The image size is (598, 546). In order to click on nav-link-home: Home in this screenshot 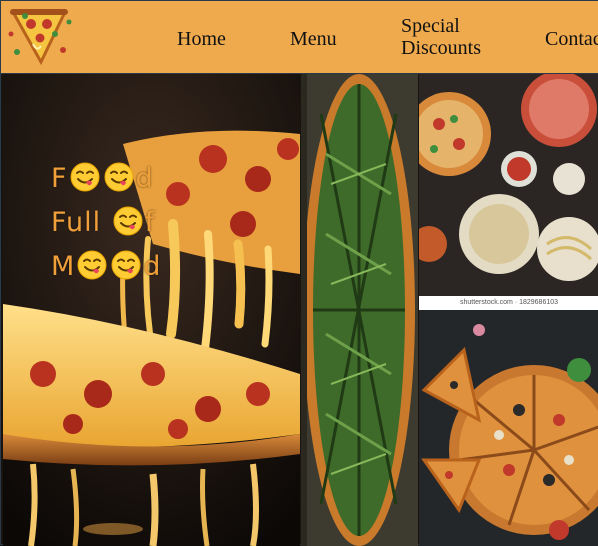, I will do `click(201, 39)`.